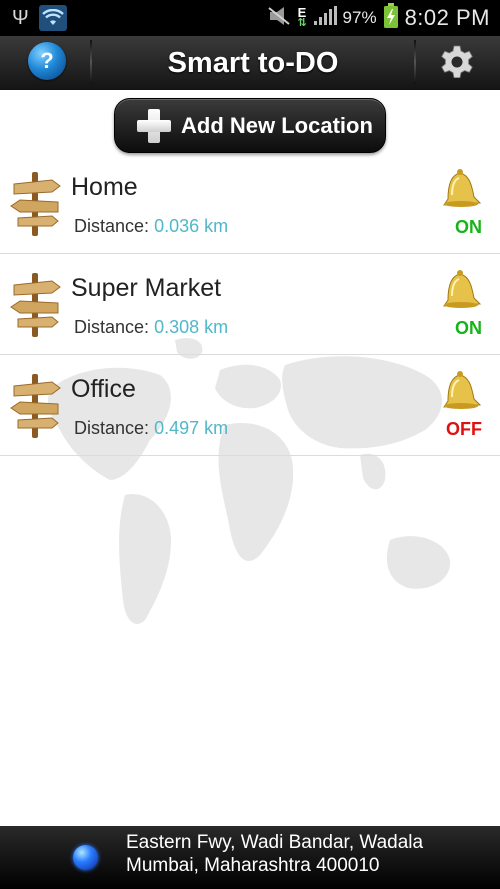 Image resolution: width=500 pixels, height=889 pixels. What do you see at coordinates (191, 428) in the screenshot?
I see `distance-value: 0.497 km` at bounding box center [191, 428].